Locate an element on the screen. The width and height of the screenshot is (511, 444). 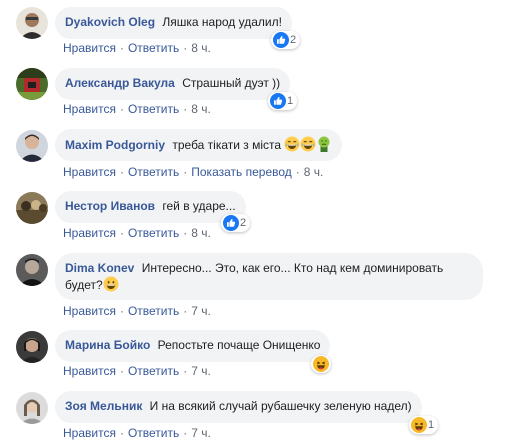
translate-link: Показать перевод is located at coordinates (241, 172).